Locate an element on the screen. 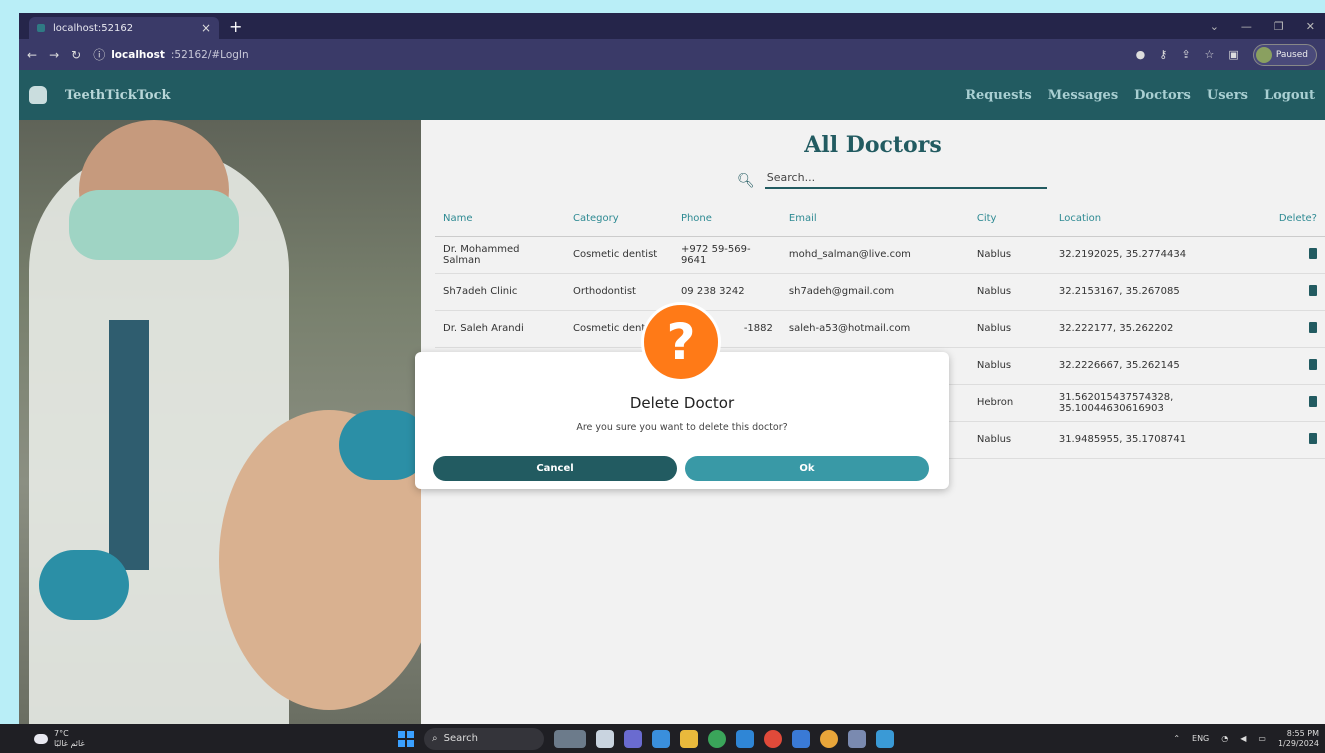  url-path: :52162/#LogIn is located at coordinates (209, 54).